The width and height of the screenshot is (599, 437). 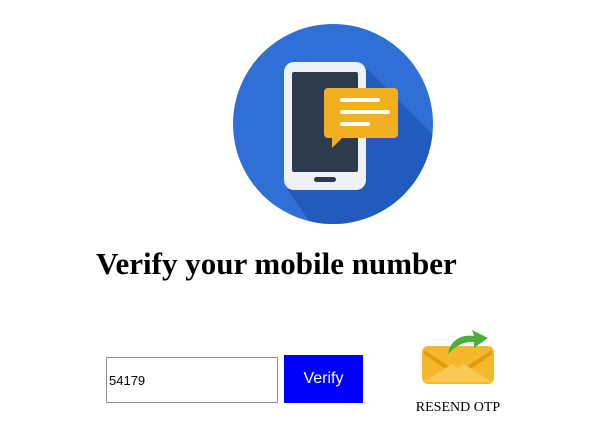 What do you see at coordinates (458, 407) in the screenshot?
I see `resend-otp-label: RESEND OTP` at bounding box center [458, 407].